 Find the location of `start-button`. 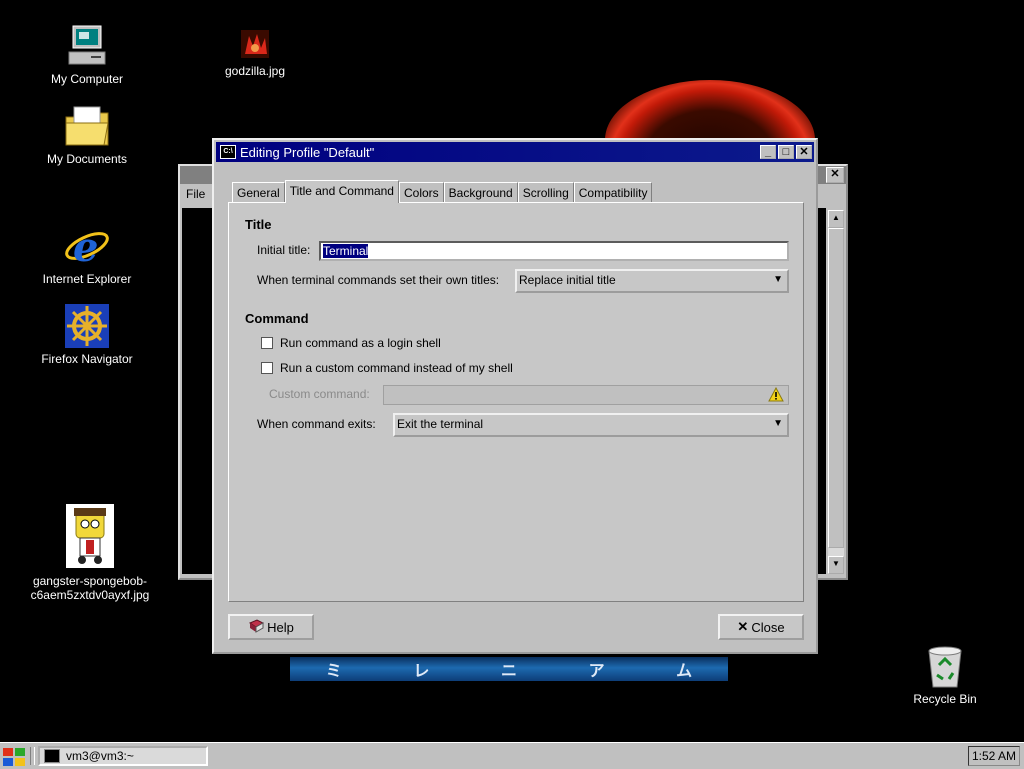

start-button is located at coordinates (14, 756).